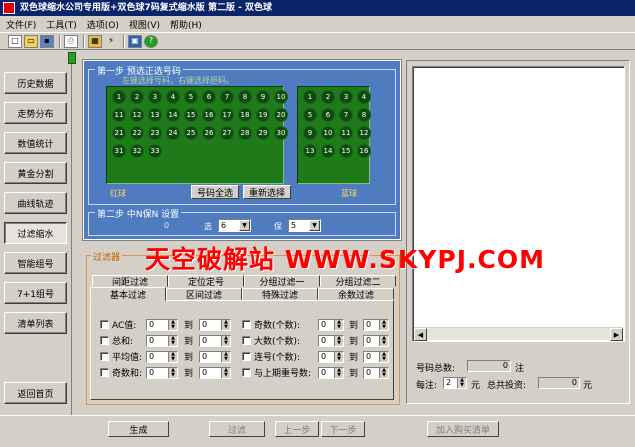  Describe the element at coordinates (304, 225) in the screenshot. I see `guarantee-select: 5 ▼` at that location.